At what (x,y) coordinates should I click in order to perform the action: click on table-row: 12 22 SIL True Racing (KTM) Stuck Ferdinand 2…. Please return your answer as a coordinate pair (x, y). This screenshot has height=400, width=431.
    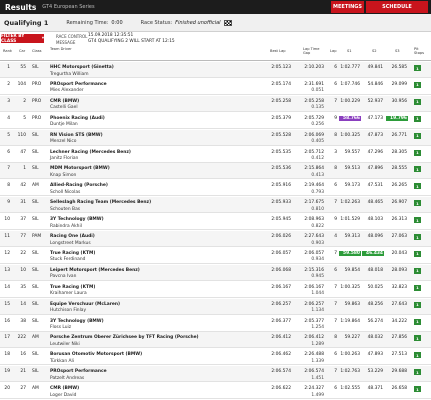
    Looking at the image, I should click on (215, 256).